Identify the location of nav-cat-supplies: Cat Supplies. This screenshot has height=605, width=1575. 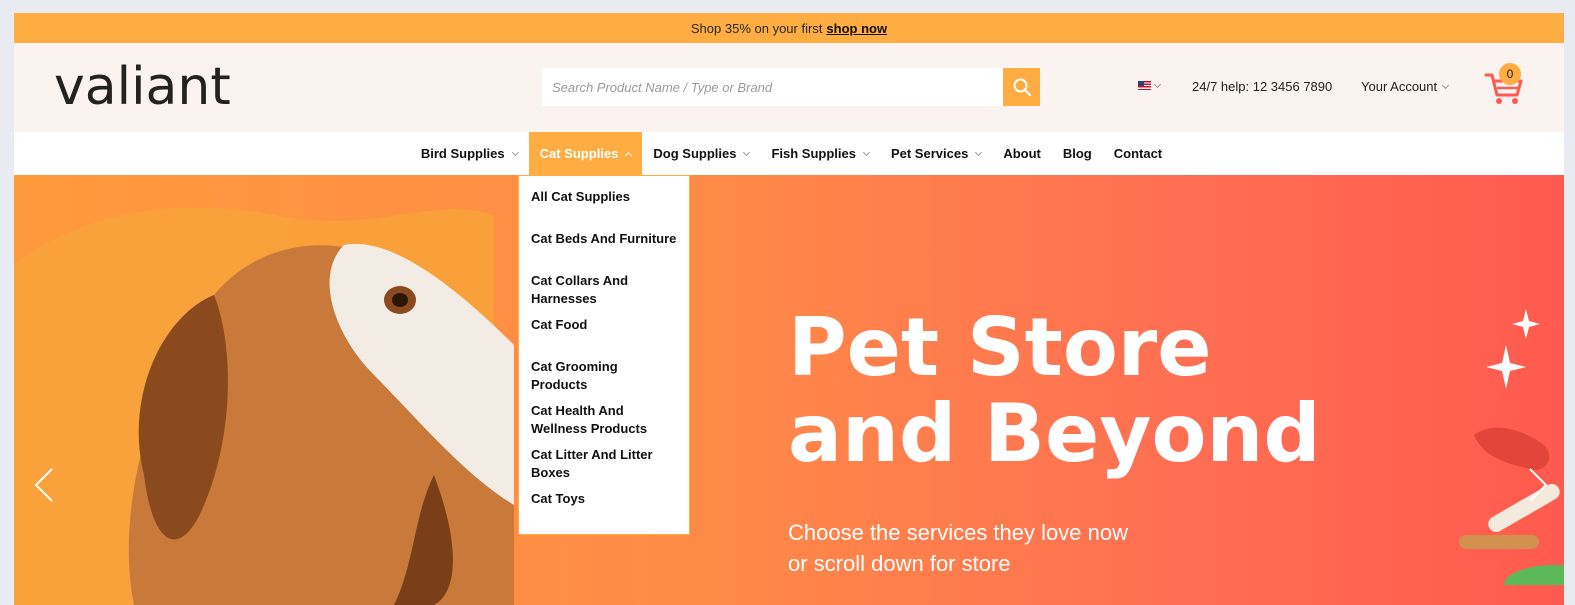
(585, 153).